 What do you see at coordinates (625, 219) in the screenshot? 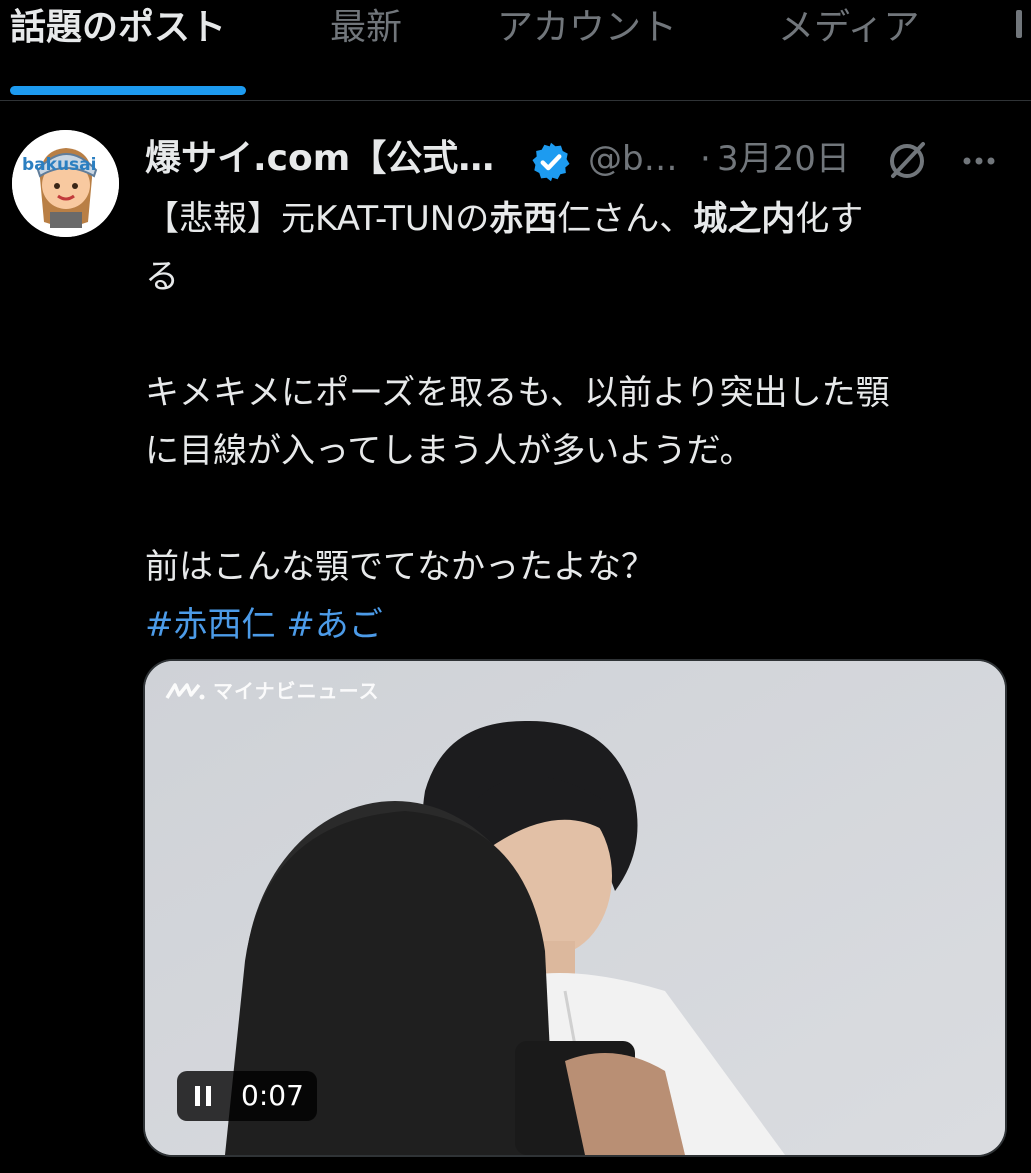
I see `post-text-segment: 仁さん、` at bounding box center [625, 219].